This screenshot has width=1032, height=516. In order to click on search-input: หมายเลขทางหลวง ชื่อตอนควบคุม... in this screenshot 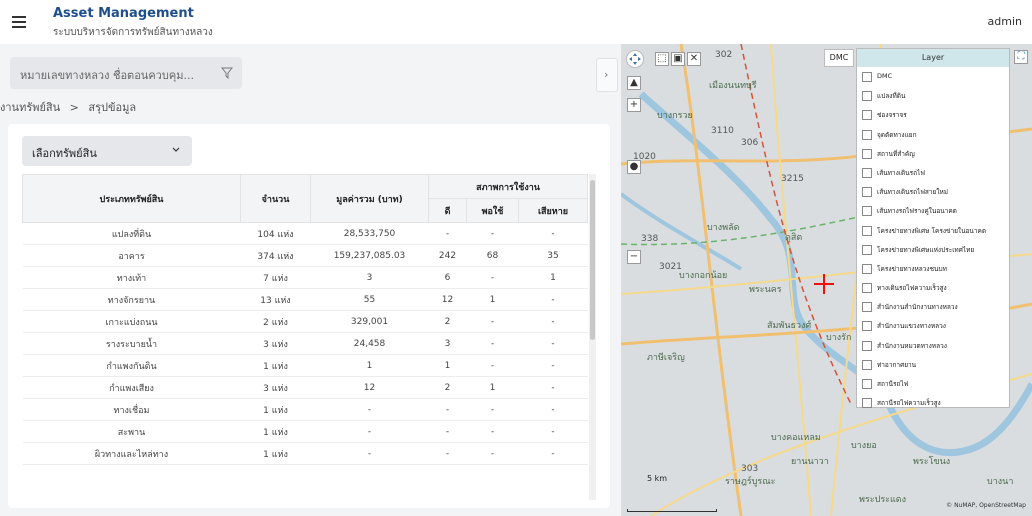, I will do `click(126, 73)`.